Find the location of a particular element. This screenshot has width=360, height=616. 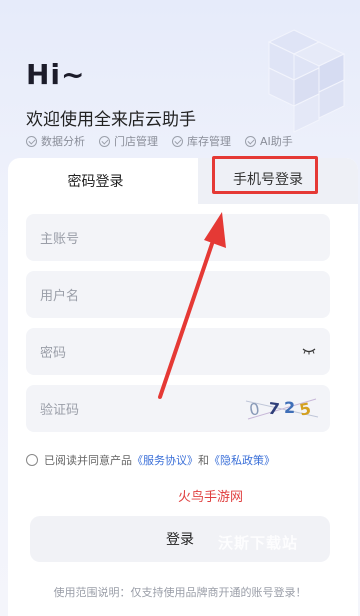

username-placeholder: 用户名 is located at coordinates (60, 296).